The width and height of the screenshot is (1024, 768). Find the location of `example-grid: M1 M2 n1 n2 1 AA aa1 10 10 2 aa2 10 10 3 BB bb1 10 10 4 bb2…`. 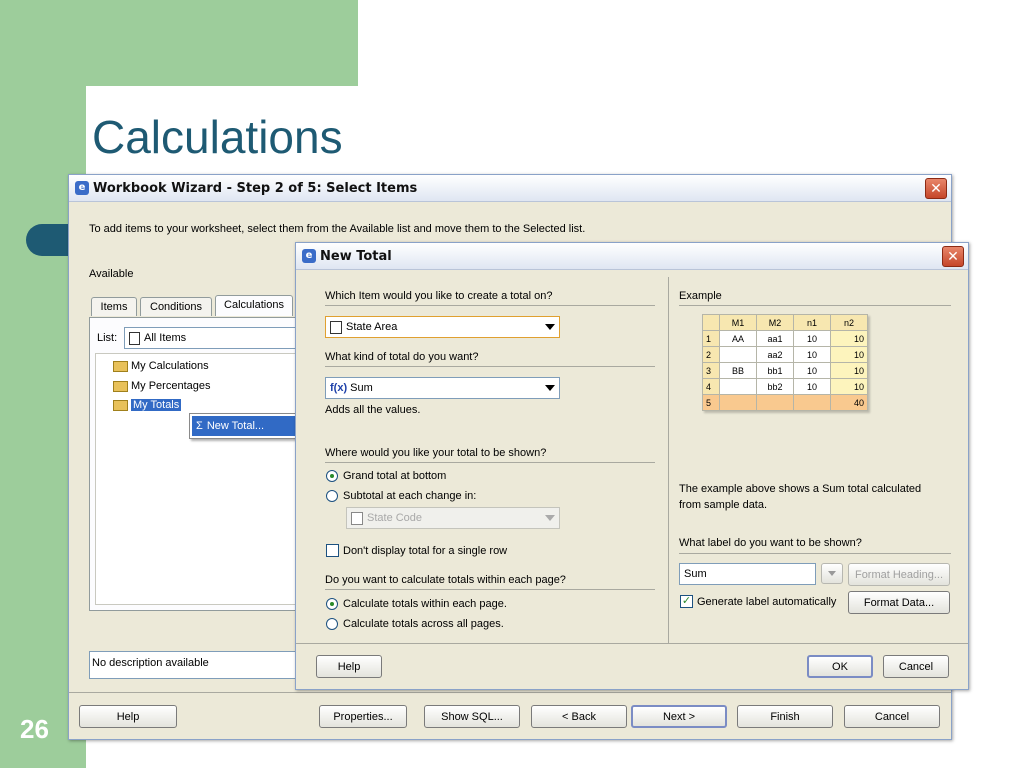

example-grid: M1 M2 n1 n2 1 AA aa1 10 10 2 aa2 10 10 3 BB bb1 10 10 4 bb2… is located at coordinates (785, 362).